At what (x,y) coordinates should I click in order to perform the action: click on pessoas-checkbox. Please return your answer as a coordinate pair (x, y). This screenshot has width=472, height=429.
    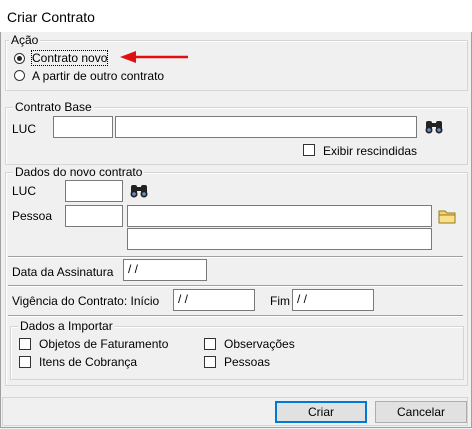
    Looking at the image, I should click on (210, 362).